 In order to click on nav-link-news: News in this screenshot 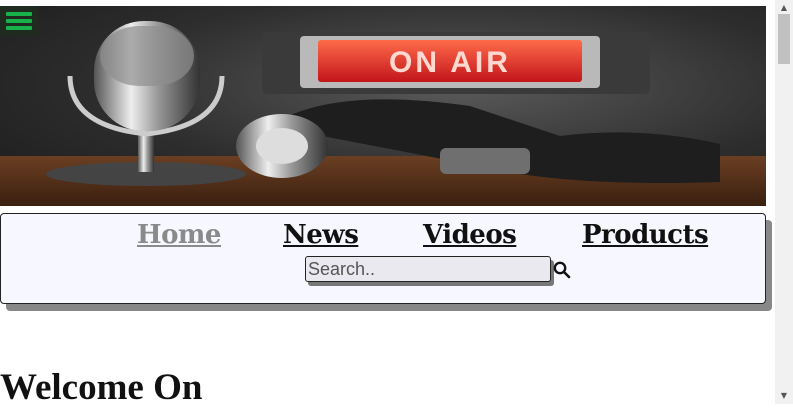, I will do `click(321, 235)`.